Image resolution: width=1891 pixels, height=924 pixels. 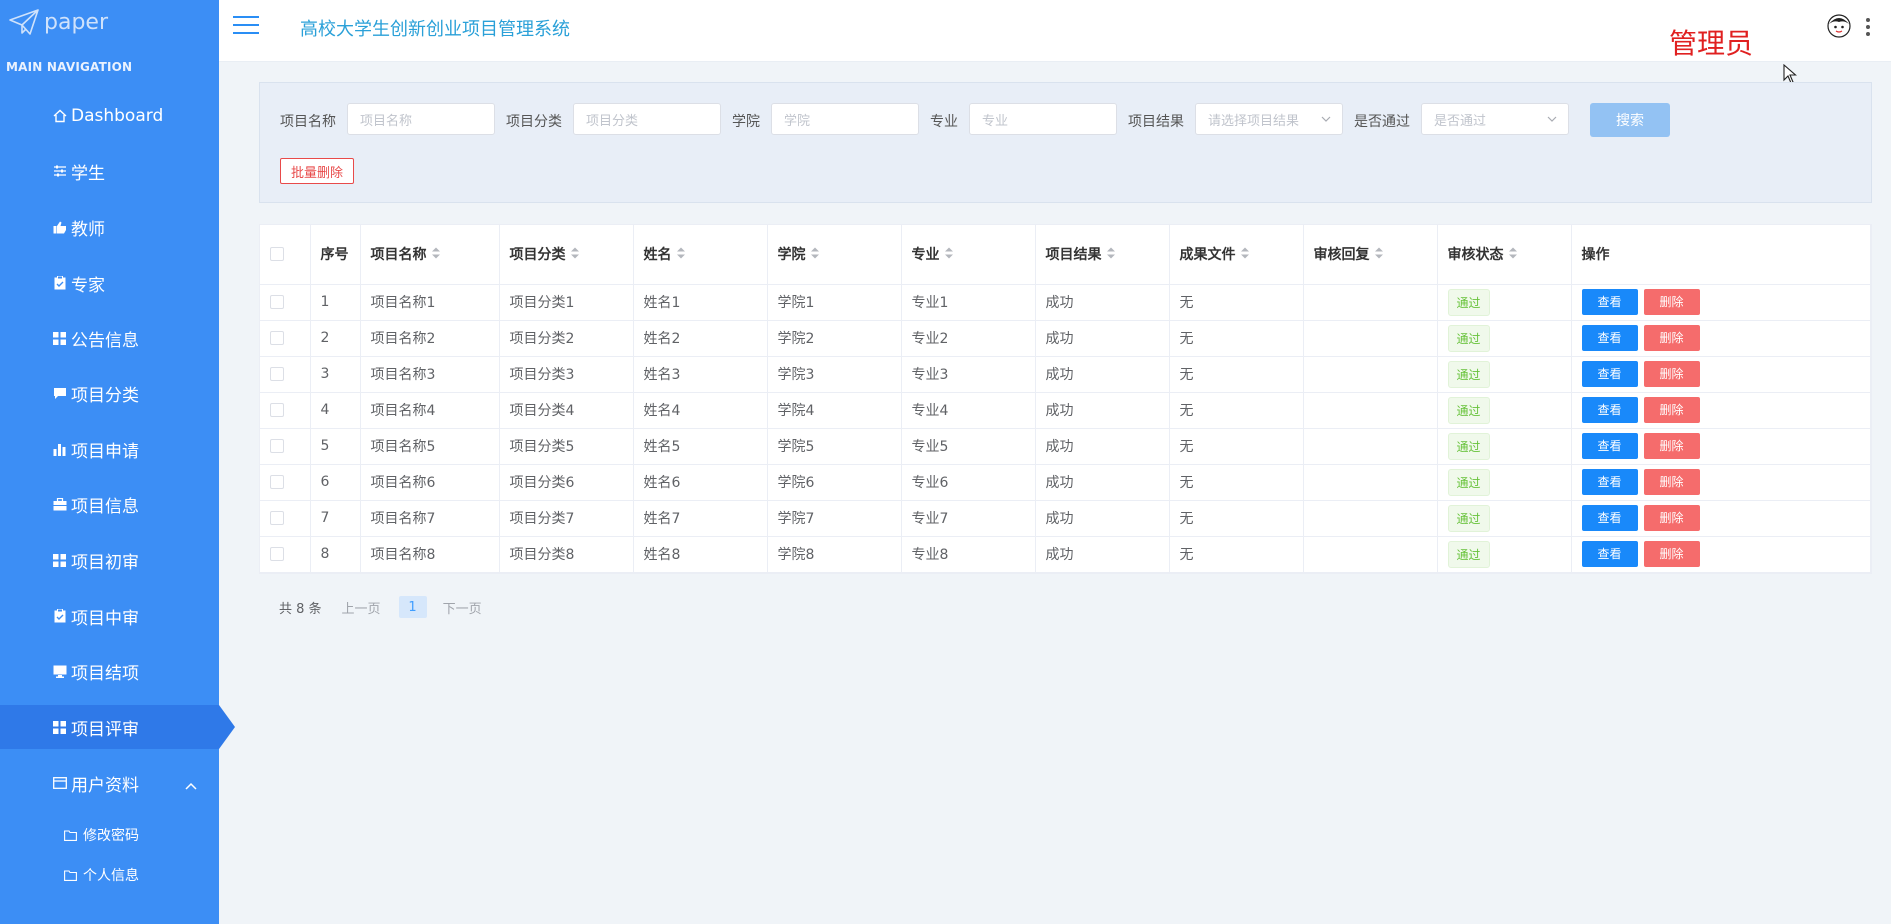 What do you see at coordinates (109, 283) in the screenshot?
I see `sidebar-item-experts: 专家` at bounding box center [109, 283].